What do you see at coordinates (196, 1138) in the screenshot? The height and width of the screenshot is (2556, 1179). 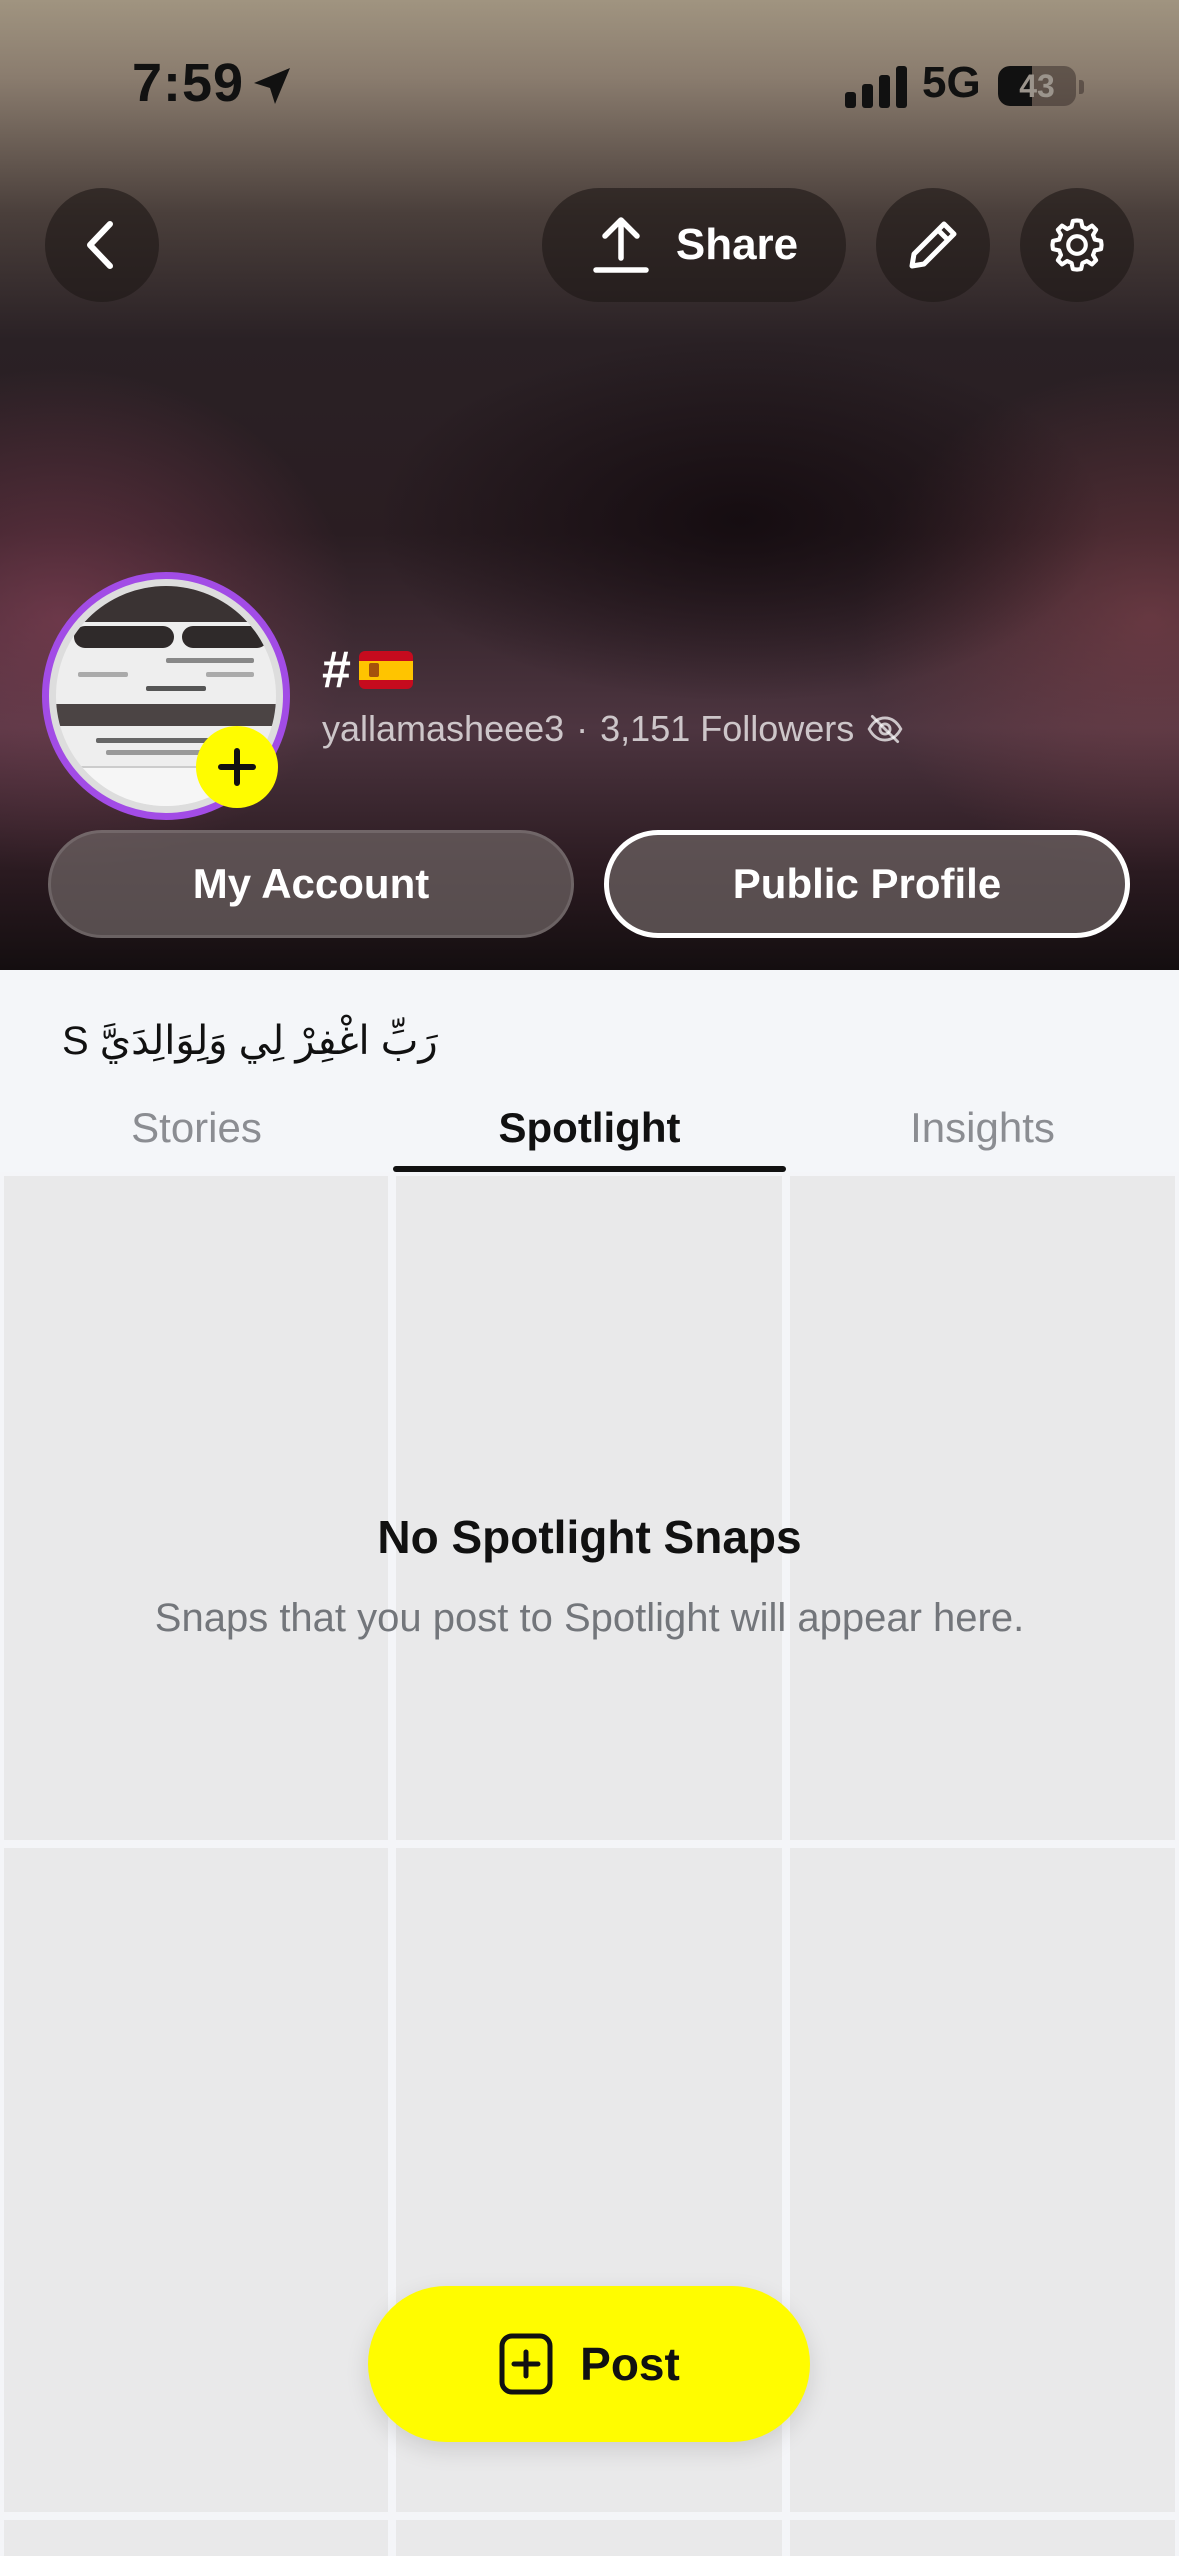 I see `tab-stories: Stories` at bounding box center [196, 1138].